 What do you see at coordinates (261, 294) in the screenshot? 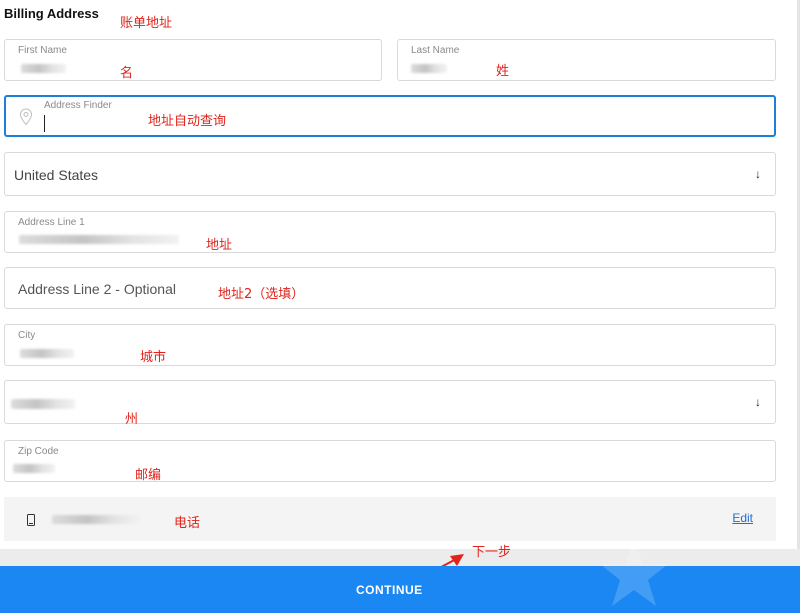
I see `annotation-address-line-2: 地址2（选填）` at bounding box center [261, 294].